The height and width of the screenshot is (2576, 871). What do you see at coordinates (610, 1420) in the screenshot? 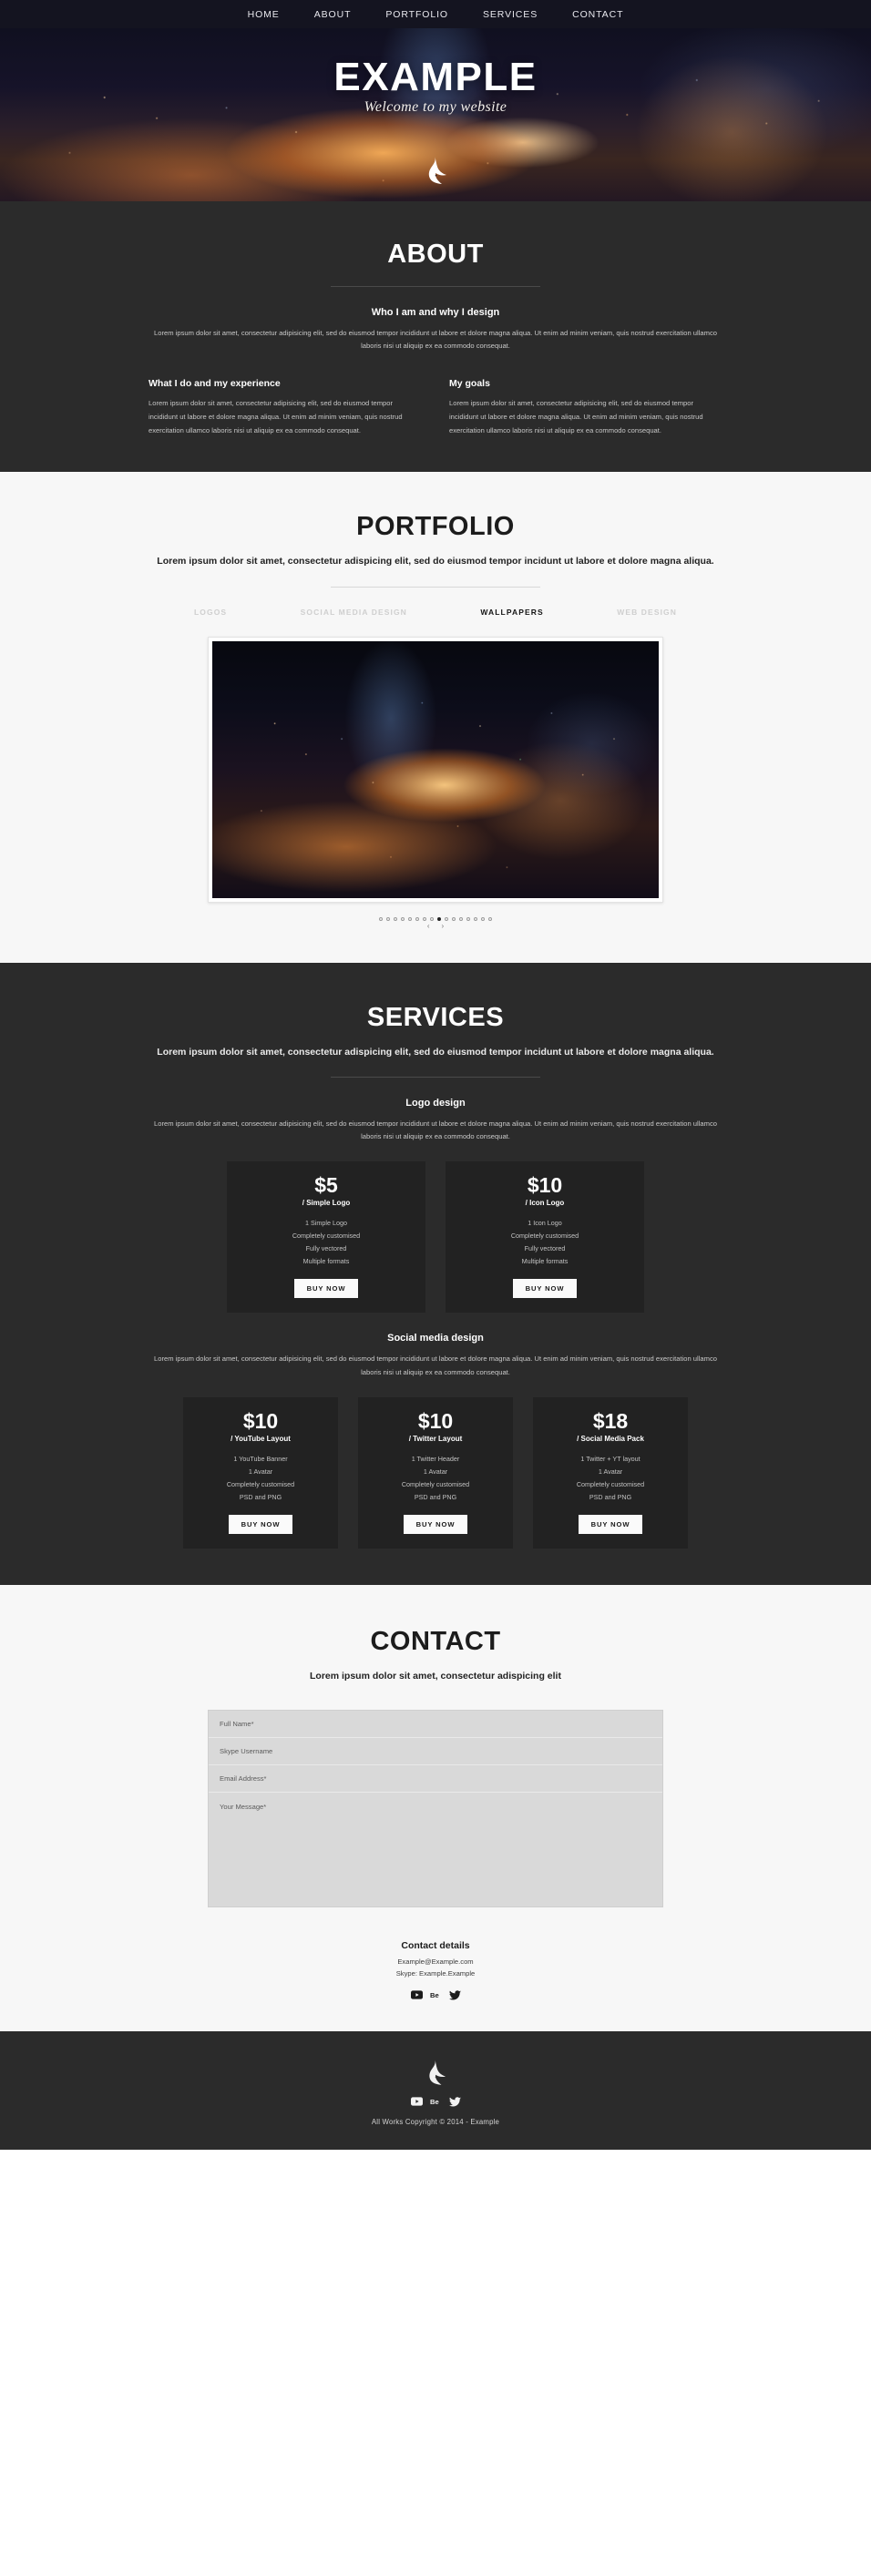
I see `price-amount: $18` at bounding box center [610, 1420].